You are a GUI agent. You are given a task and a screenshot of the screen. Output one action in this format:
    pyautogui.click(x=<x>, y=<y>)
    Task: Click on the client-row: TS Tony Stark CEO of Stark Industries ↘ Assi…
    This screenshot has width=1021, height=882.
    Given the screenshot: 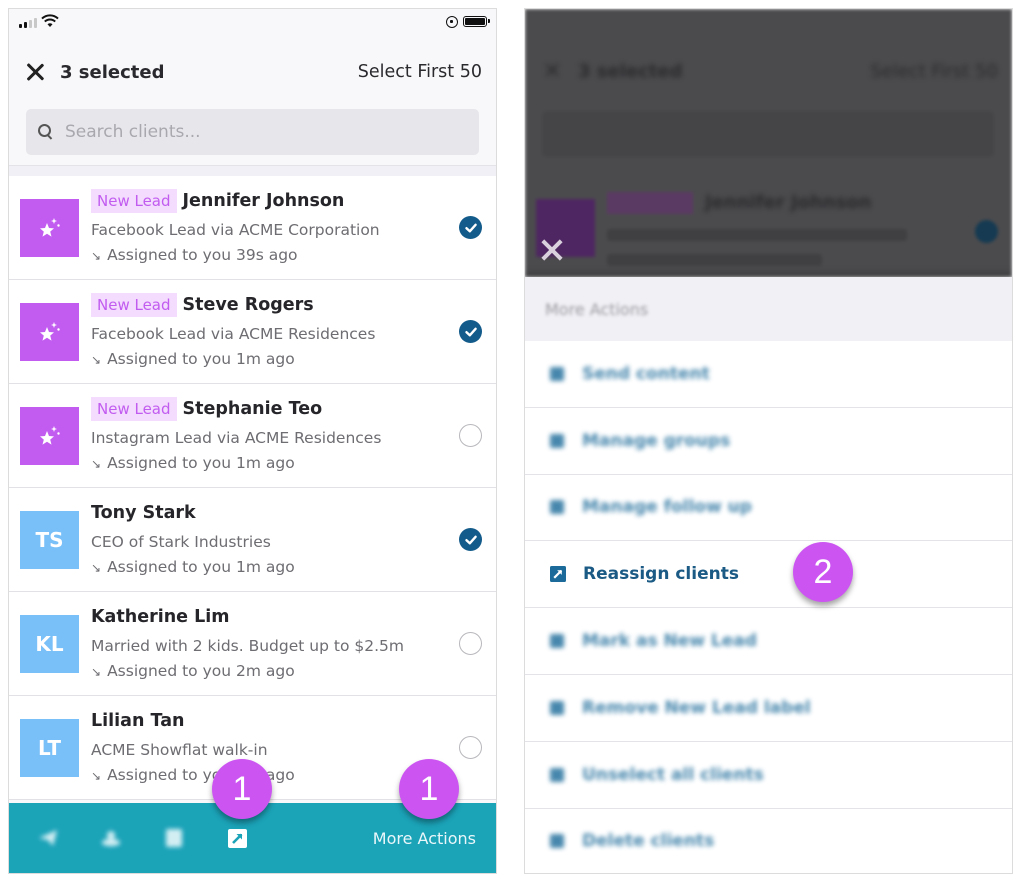 What is the action you would take?
    pyautogui.click(x=252, y=540)
    